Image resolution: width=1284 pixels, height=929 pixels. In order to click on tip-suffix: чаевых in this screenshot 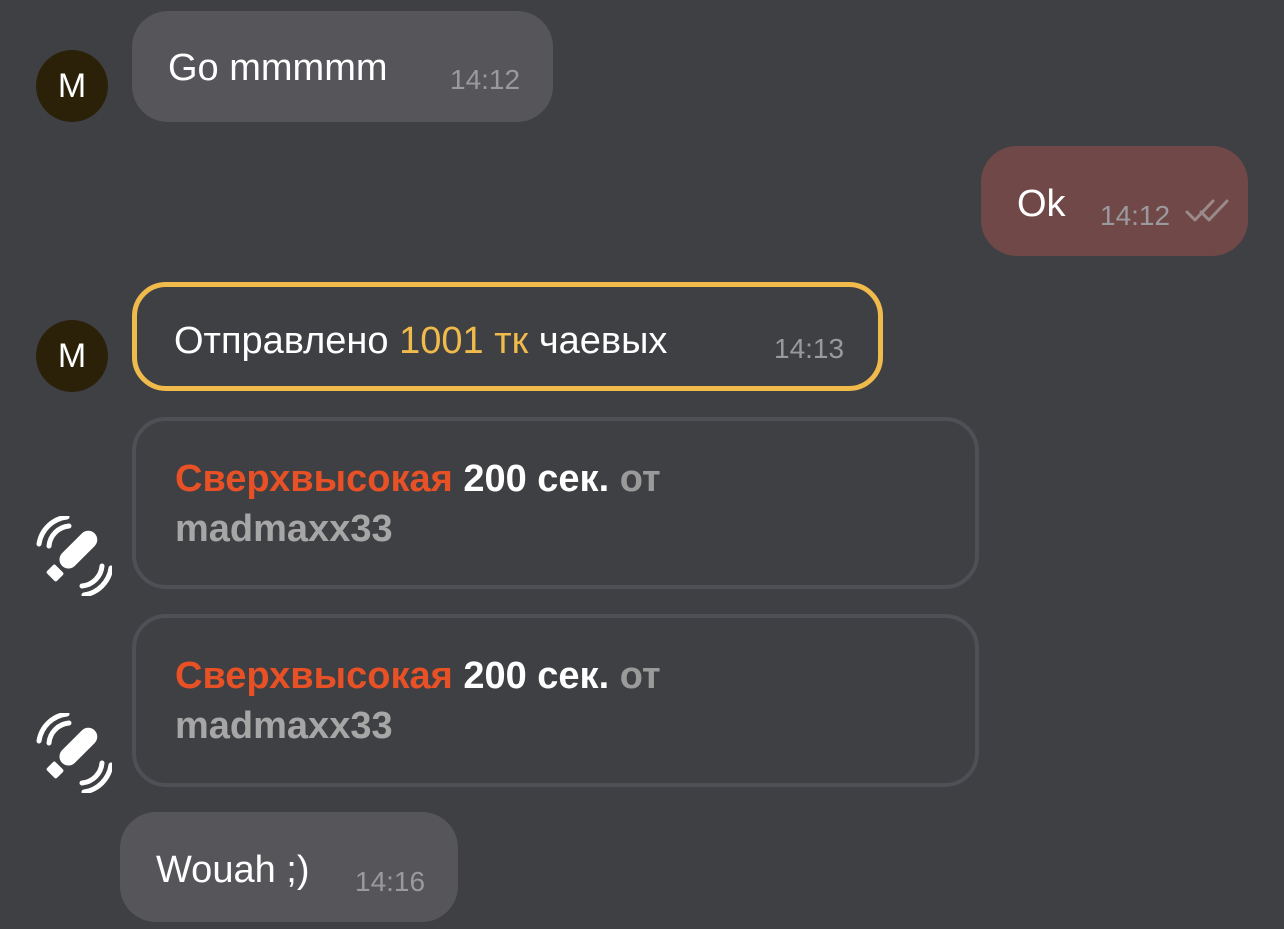, I will do `click(603, 341)`.